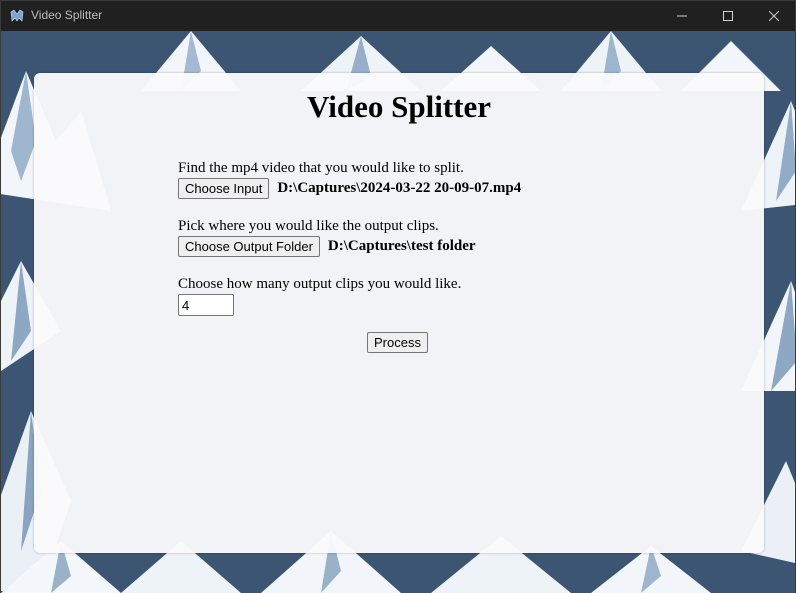 The image size is (796, 593). I want to click on choose-input-button: Choose Input, so click(224, 188).